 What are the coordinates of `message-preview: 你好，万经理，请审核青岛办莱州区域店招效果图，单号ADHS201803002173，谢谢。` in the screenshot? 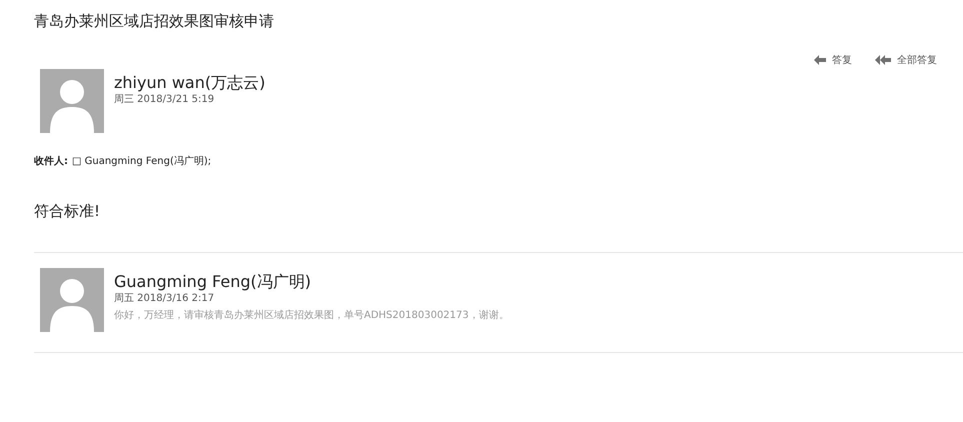 It's located at (311, 315).